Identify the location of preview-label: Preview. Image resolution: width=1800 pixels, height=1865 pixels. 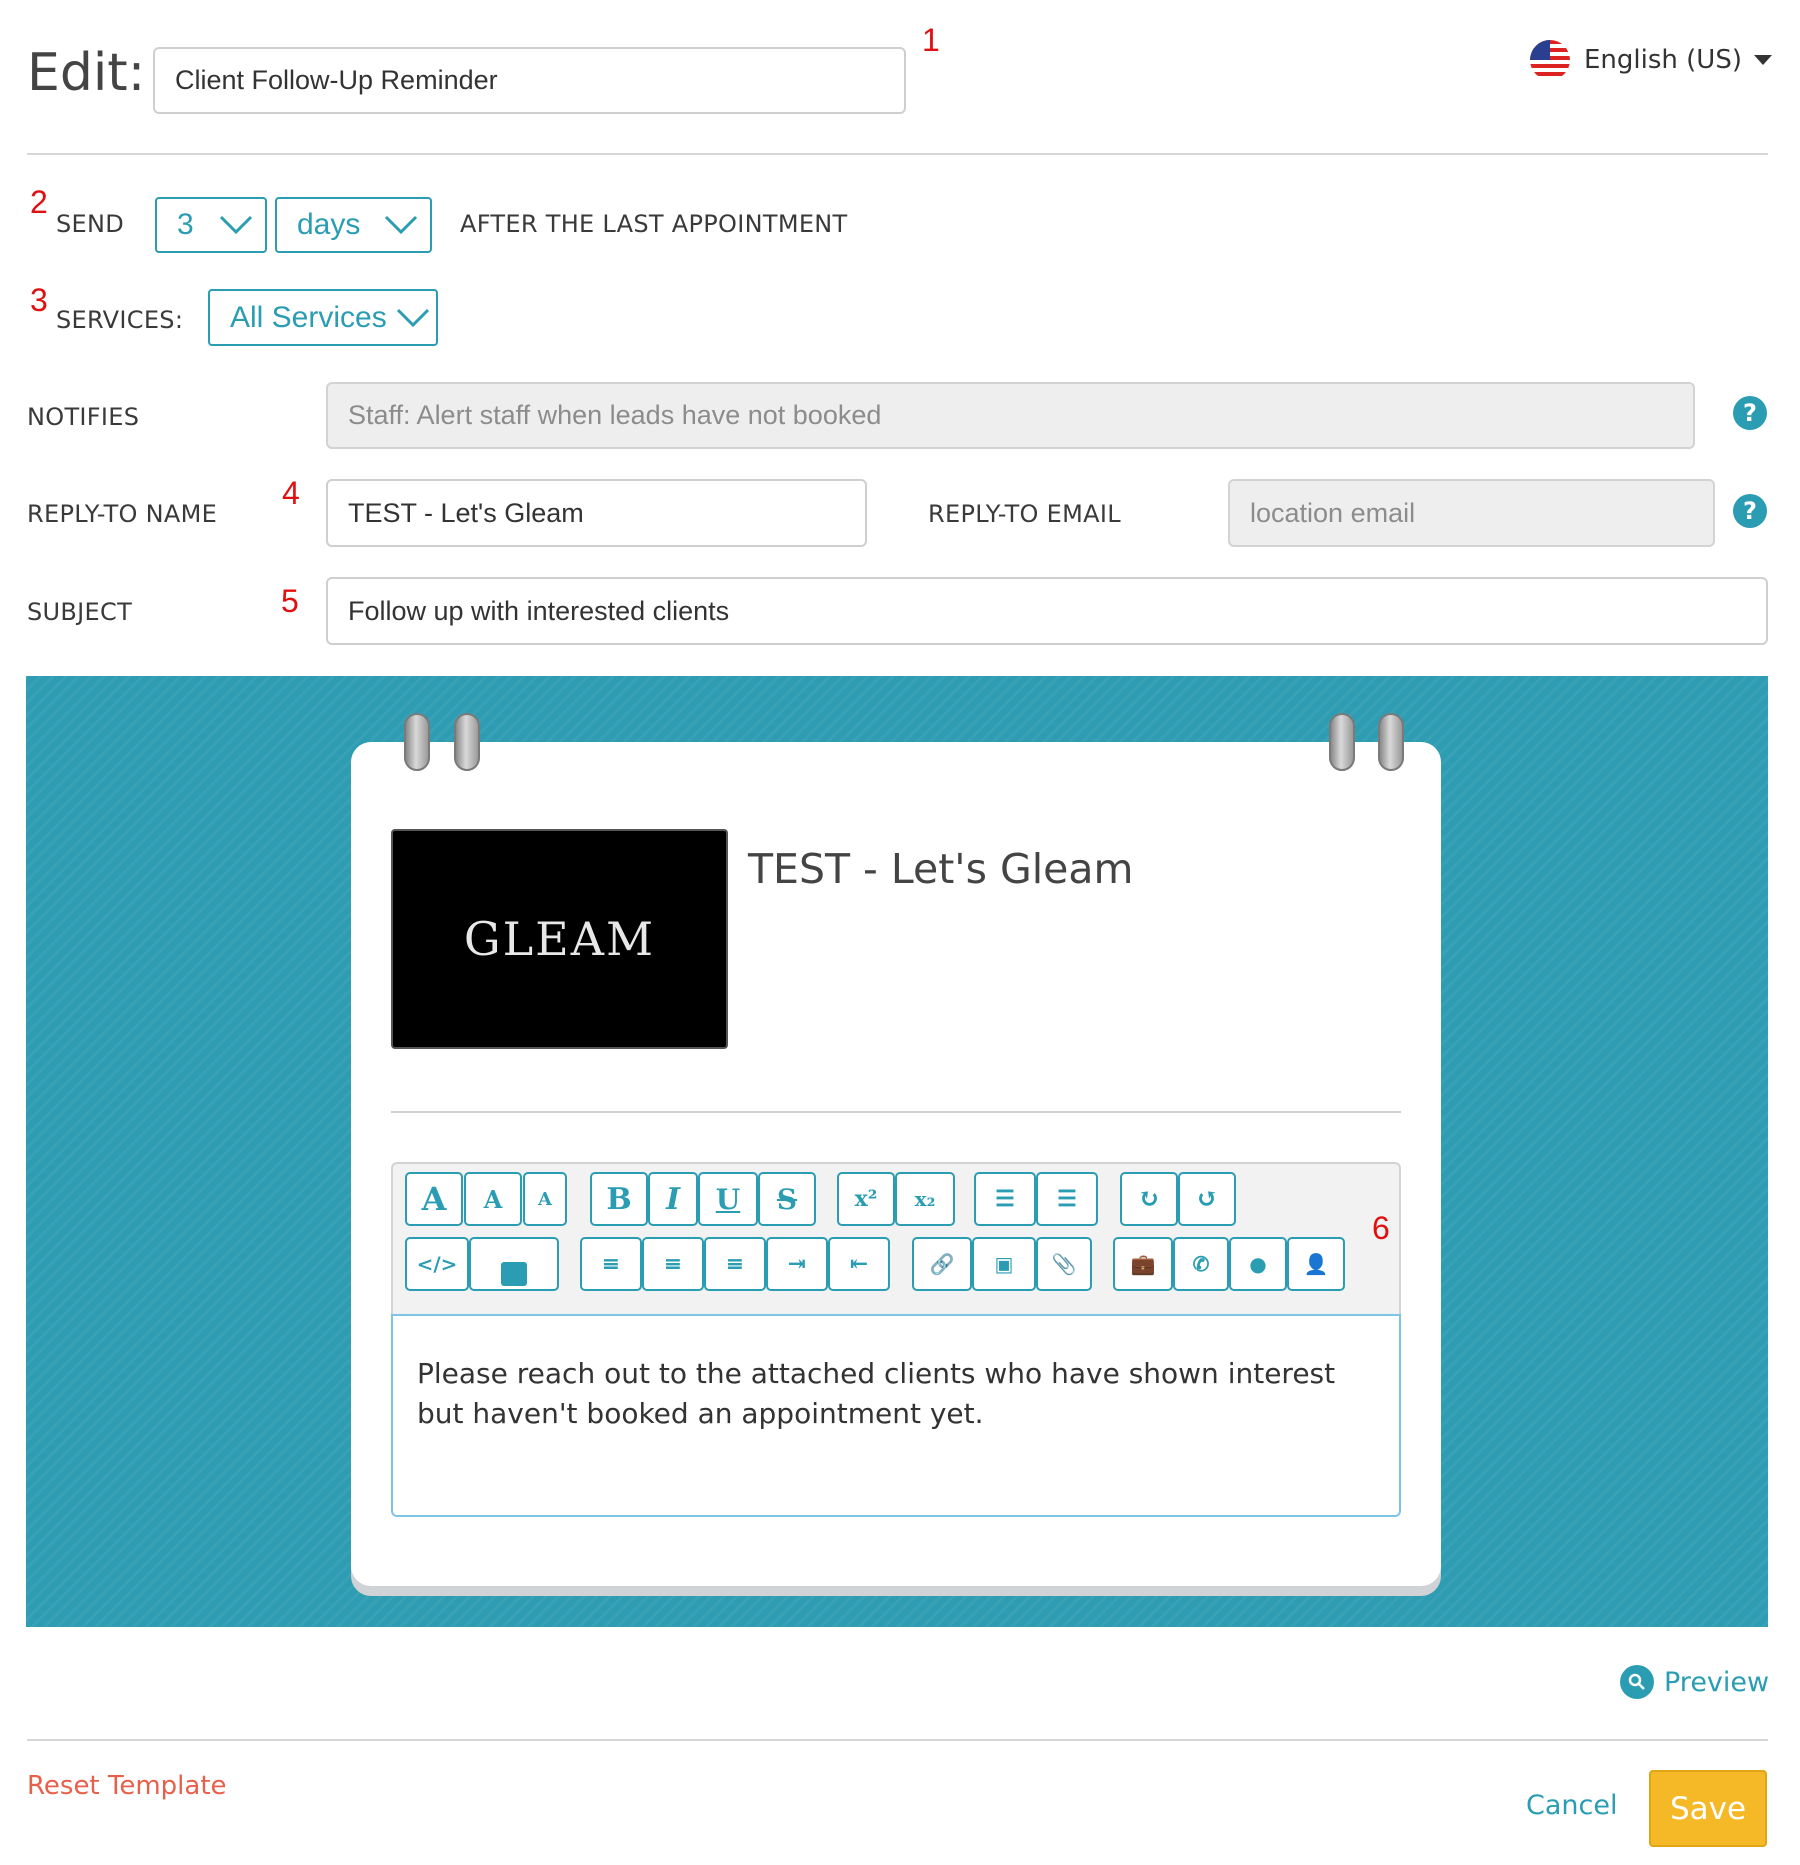
(1717, 1682).